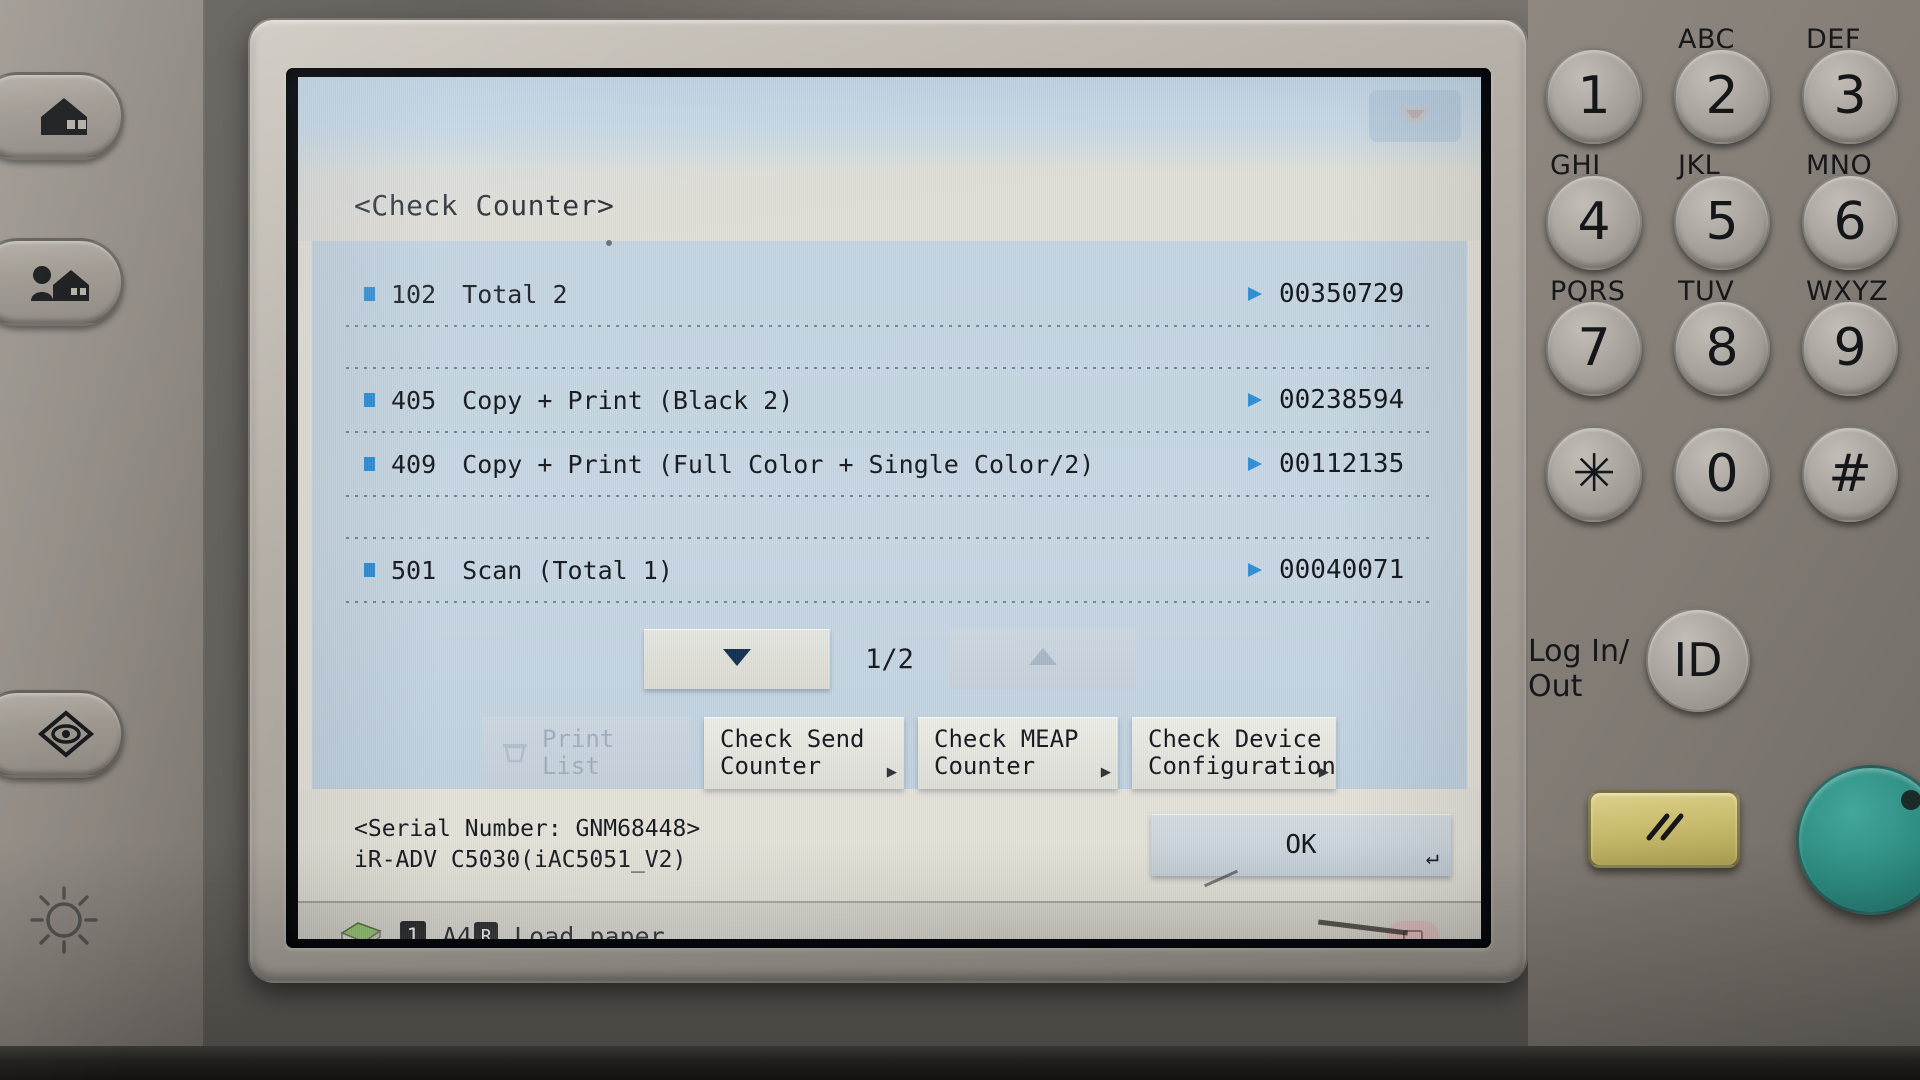 This screenshot has width=1920, height=1080. I want to click on key-7: PQRS 7, so click(1594, 336).